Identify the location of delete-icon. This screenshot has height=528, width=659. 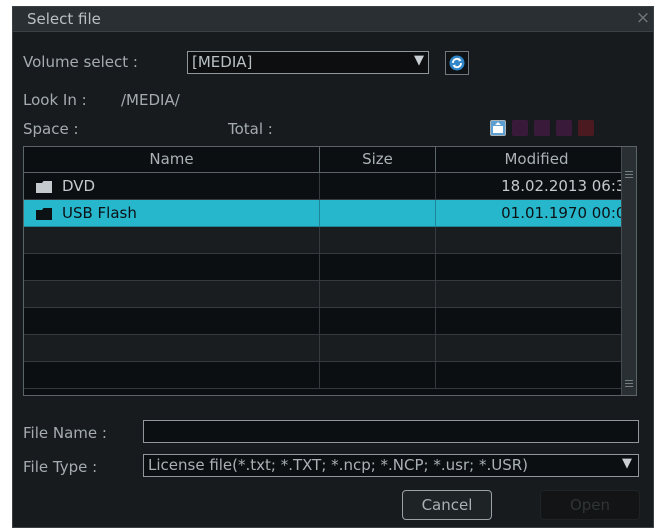
(586, 128).